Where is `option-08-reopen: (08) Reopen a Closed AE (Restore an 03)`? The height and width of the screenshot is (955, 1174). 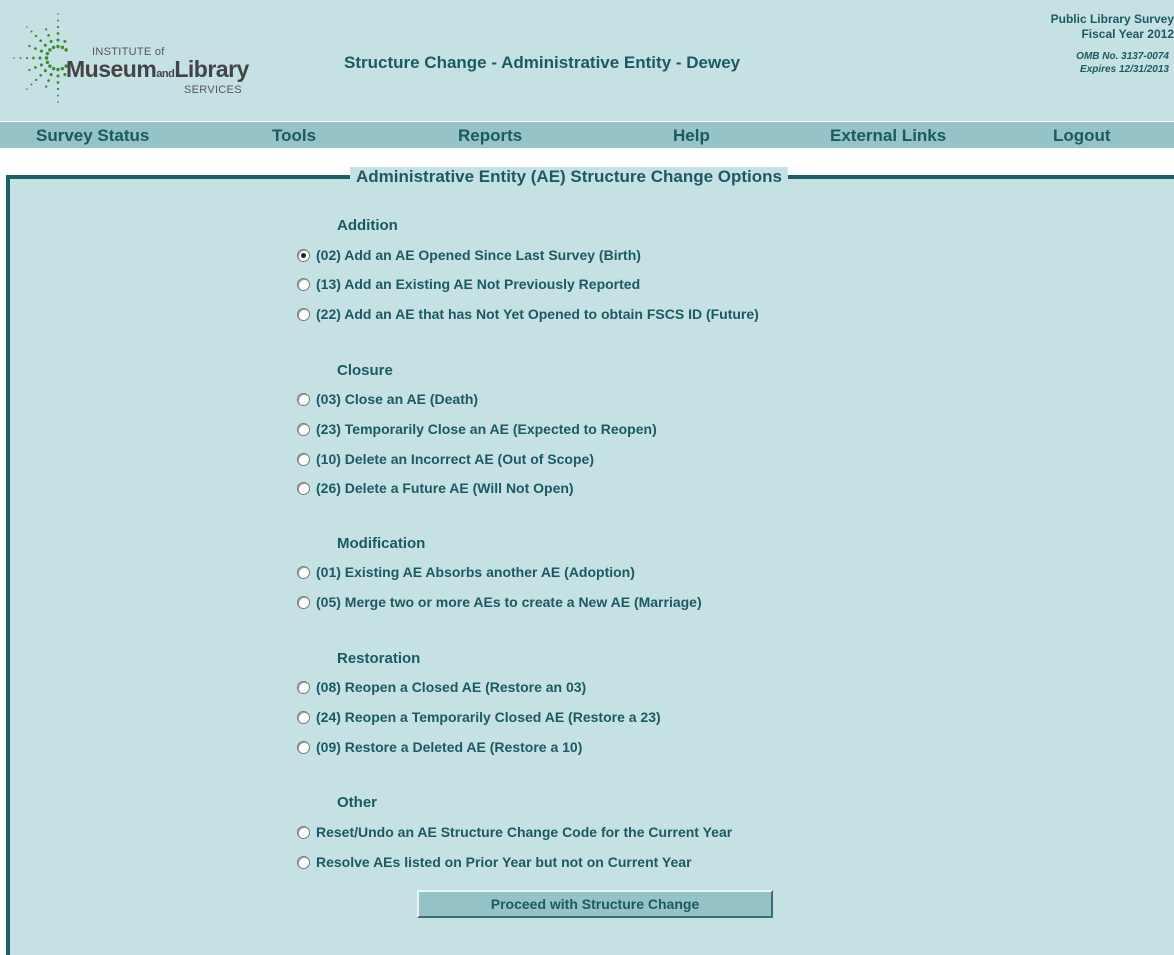
option-08-reopen: (08) Reopen a Closed AE (Restore an 03) is located at coordinates (441, 687).